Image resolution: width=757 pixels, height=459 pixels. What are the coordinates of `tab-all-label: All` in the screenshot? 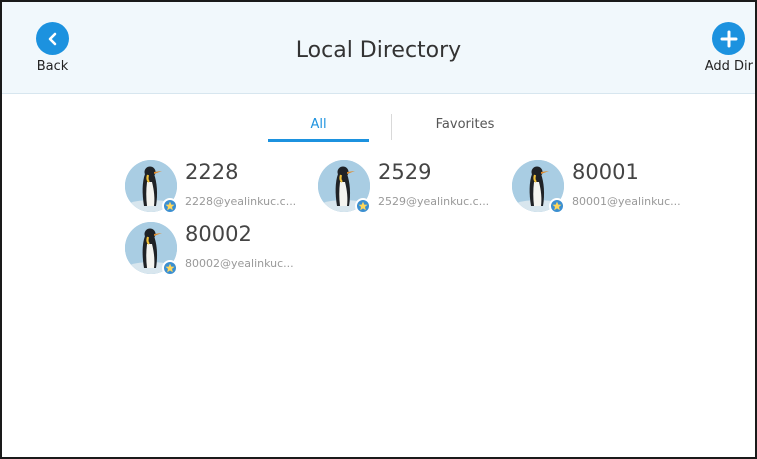 It's located at (318, 124).